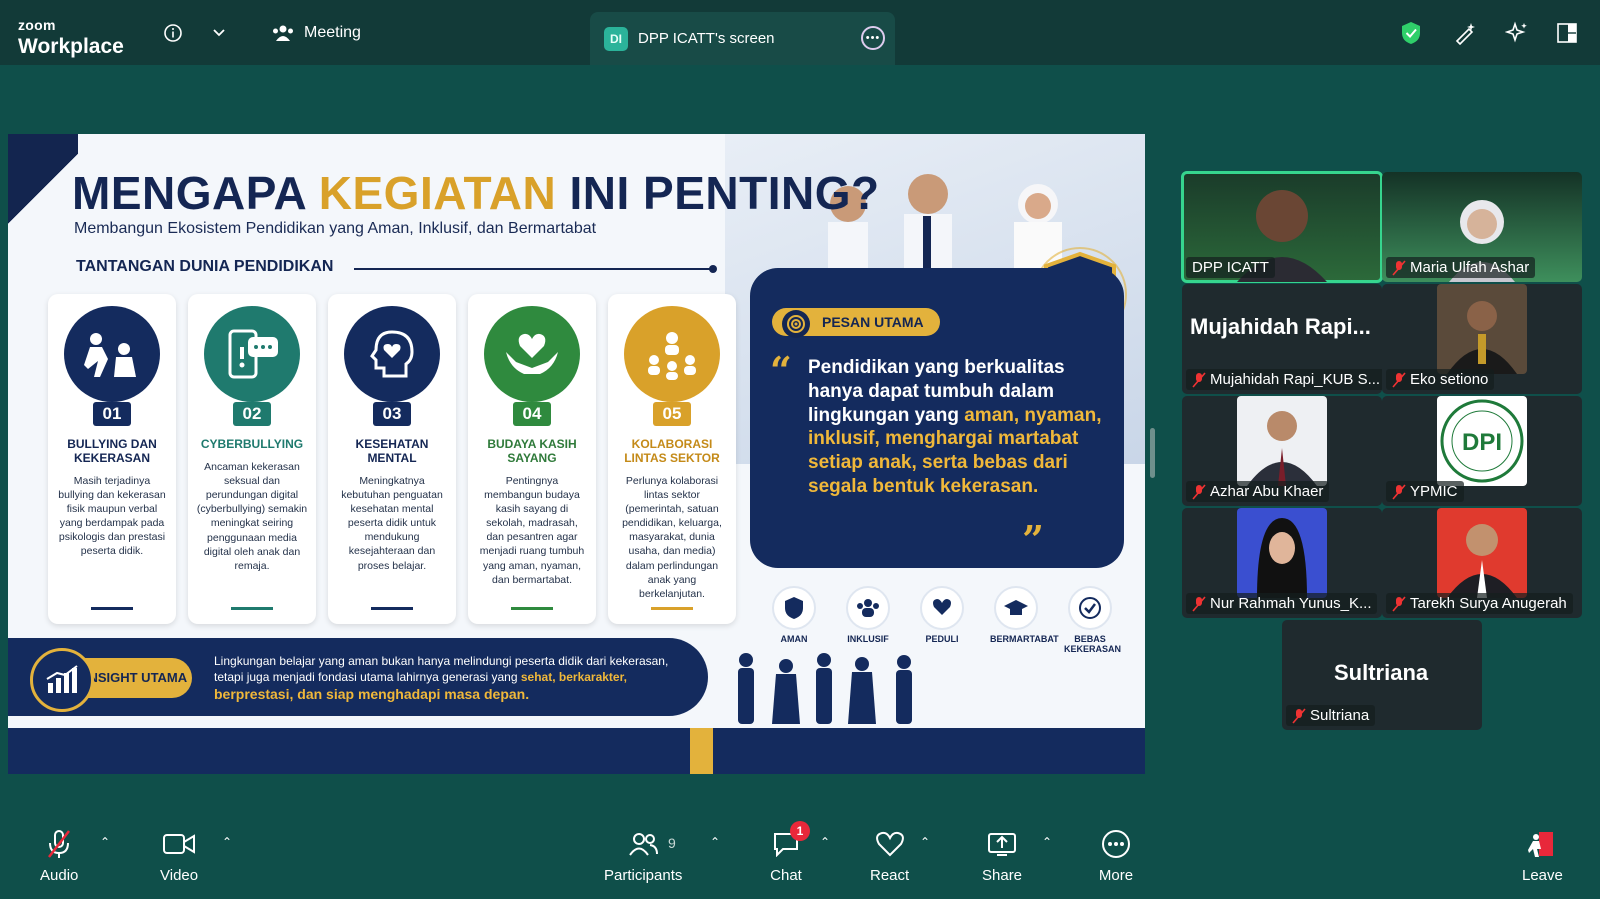 This screenshot has width=1600, height=899. What do you see at coordinates (925, 842) in the screenshot?
I see `react-options-caret-icon: ⌃` at bounding box center [925, 842].